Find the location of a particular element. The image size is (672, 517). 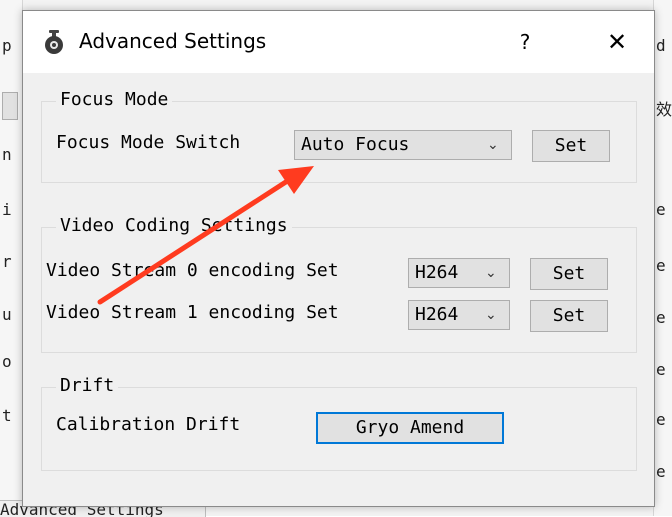

dialog-titlebar: Advanced Settings ? ✕ is located at coordinates (338, 42).